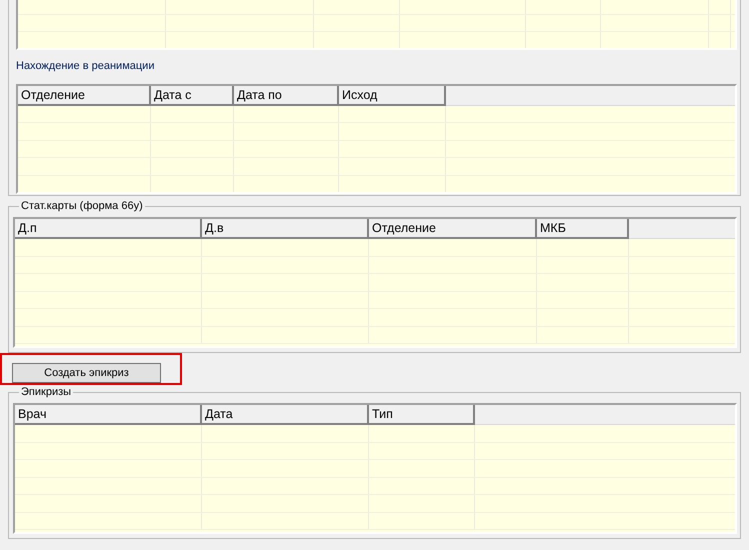 This screenshot has width=749, height=550. What do you see at coordinates (86, 373) in the screenshot?
I see `create-button: Создать эпикриз` at bounding box center [86, 373].